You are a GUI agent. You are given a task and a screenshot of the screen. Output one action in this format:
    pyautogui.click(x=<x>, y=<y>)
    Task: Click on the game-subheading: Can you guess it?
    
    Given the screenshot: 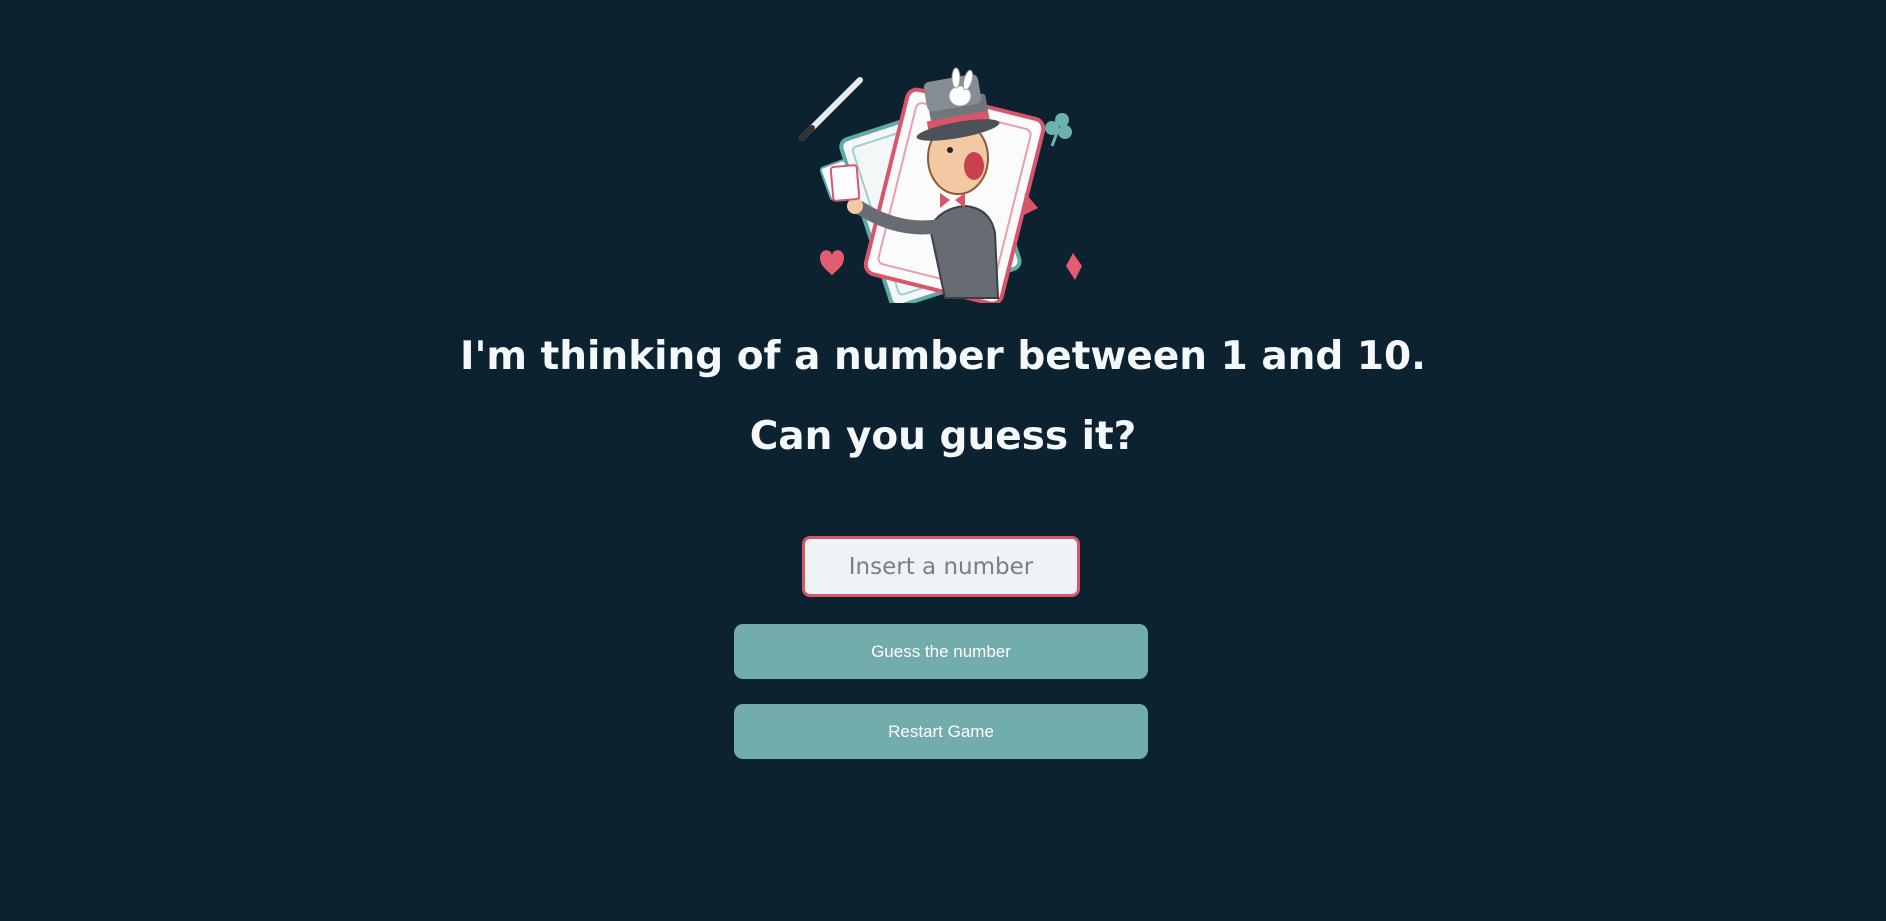 What is the action you would take?
    pyautogui.click(x=943, y=436)
    